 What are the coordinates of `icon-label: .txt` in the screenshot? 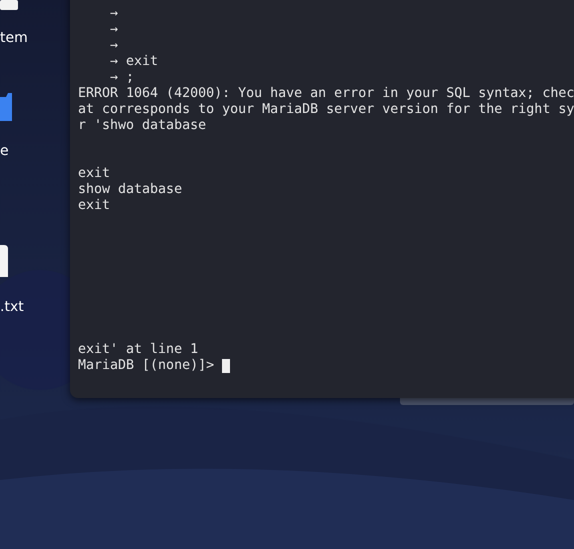 It's located at (12, 307).